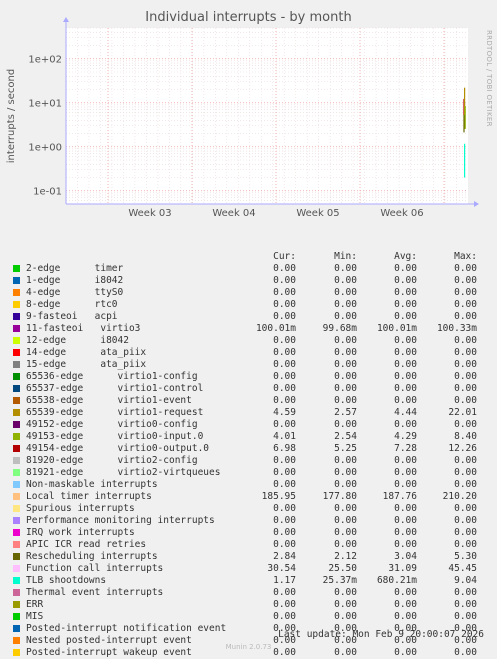  What do you see at coordinates (284, 412) in the screenshot?
I see `legend-cur: 4.59` at bounding box center [284, 412].